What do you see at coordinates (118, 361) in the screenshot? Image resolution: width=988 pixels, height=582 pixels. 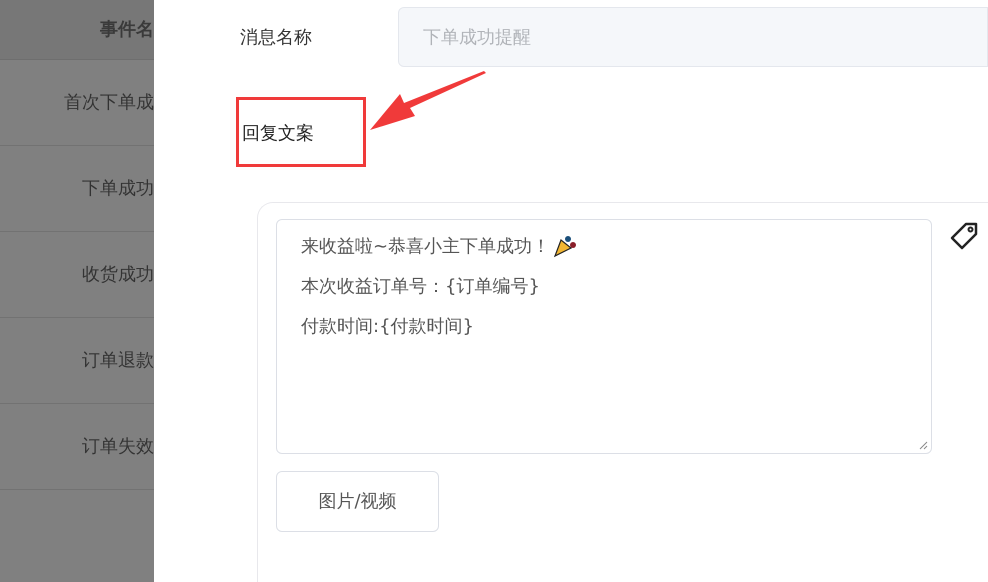 I see `table-cell-text: 订单退款` at bounding box center [118, 361].